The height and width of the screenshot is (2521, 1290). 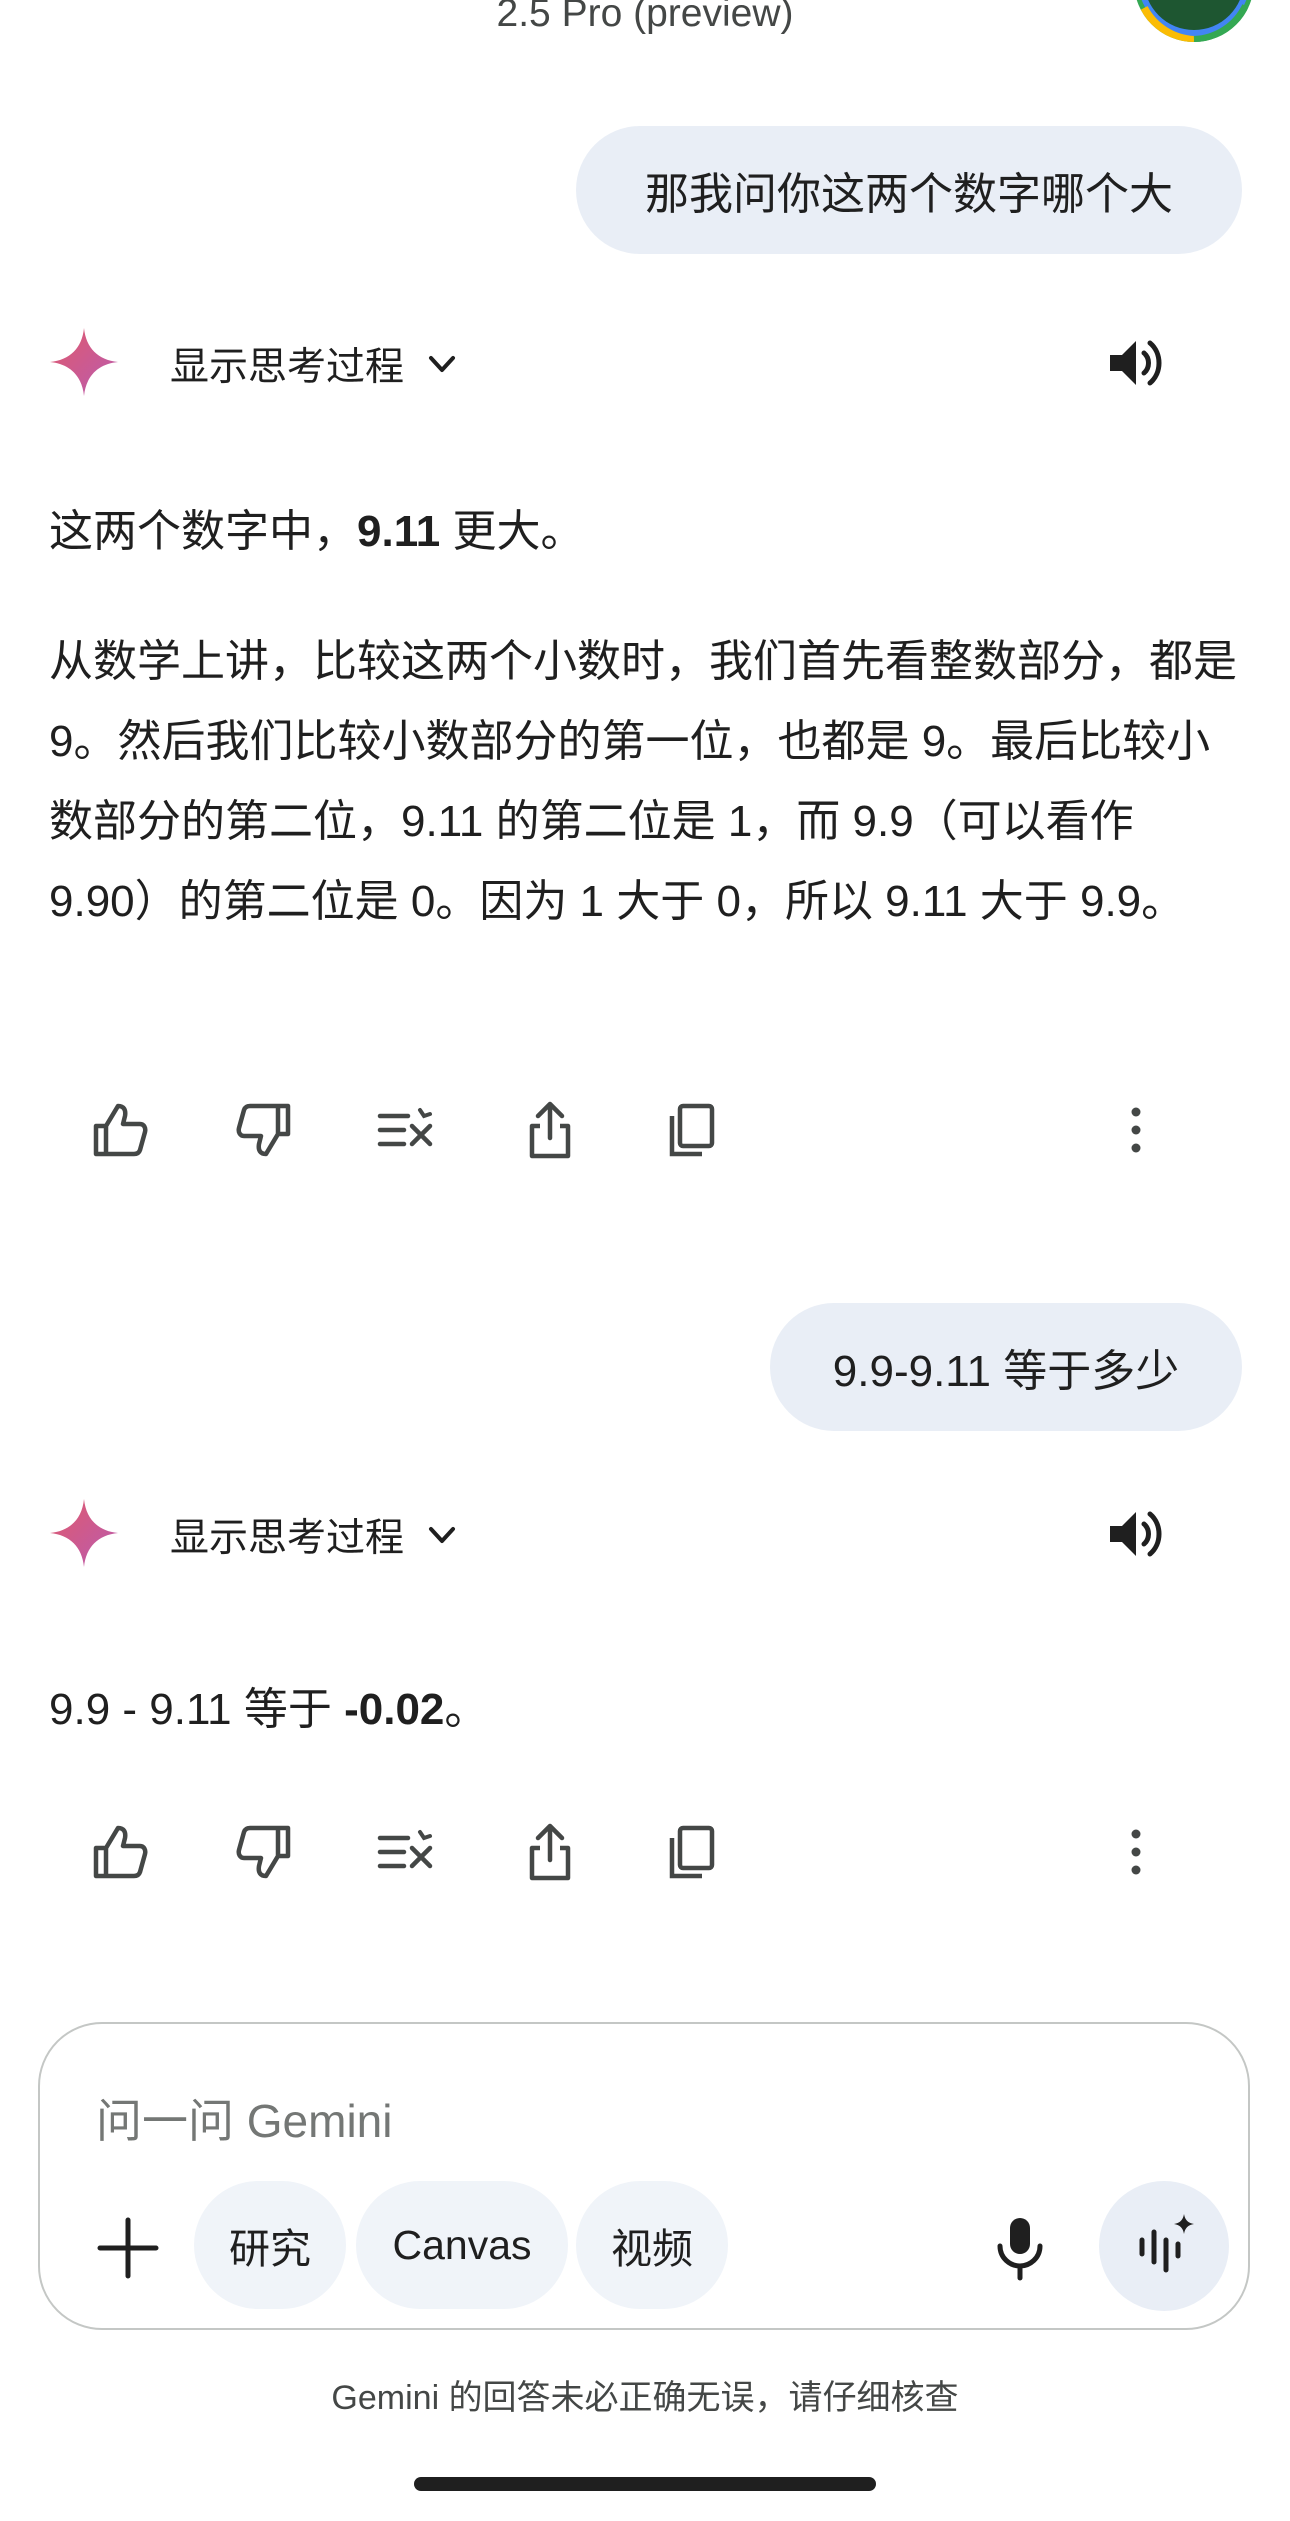 What do you see at coordinates (652, 2249) in the screenshot?
I see `chip-label: 视频` at bounding box center [652, 2249].